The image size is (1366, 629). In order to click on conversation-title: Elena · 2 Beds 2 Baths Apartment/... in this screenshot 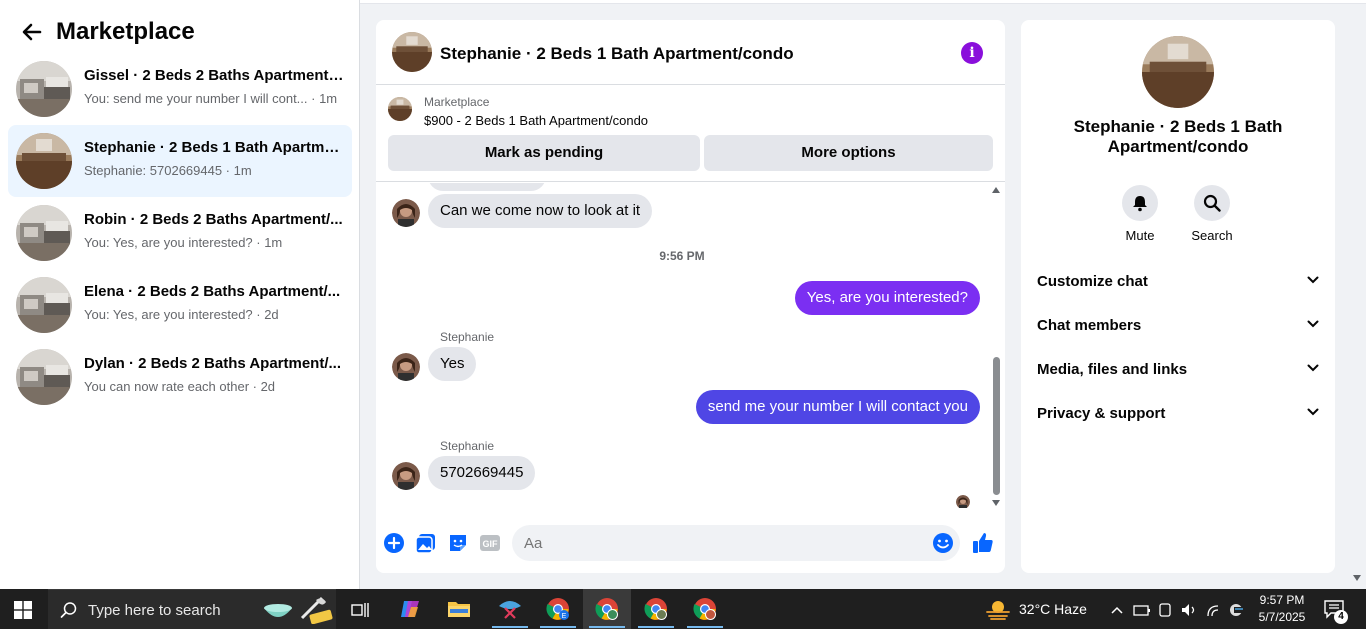, I will do `click(212, 291)`.